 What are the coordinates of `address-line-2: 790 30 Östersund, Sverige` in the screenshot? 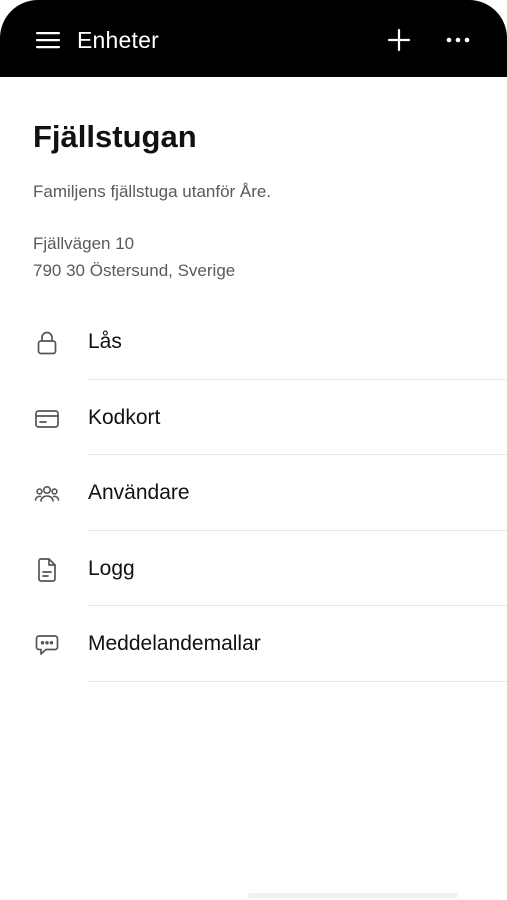 It's located at (134, 270).